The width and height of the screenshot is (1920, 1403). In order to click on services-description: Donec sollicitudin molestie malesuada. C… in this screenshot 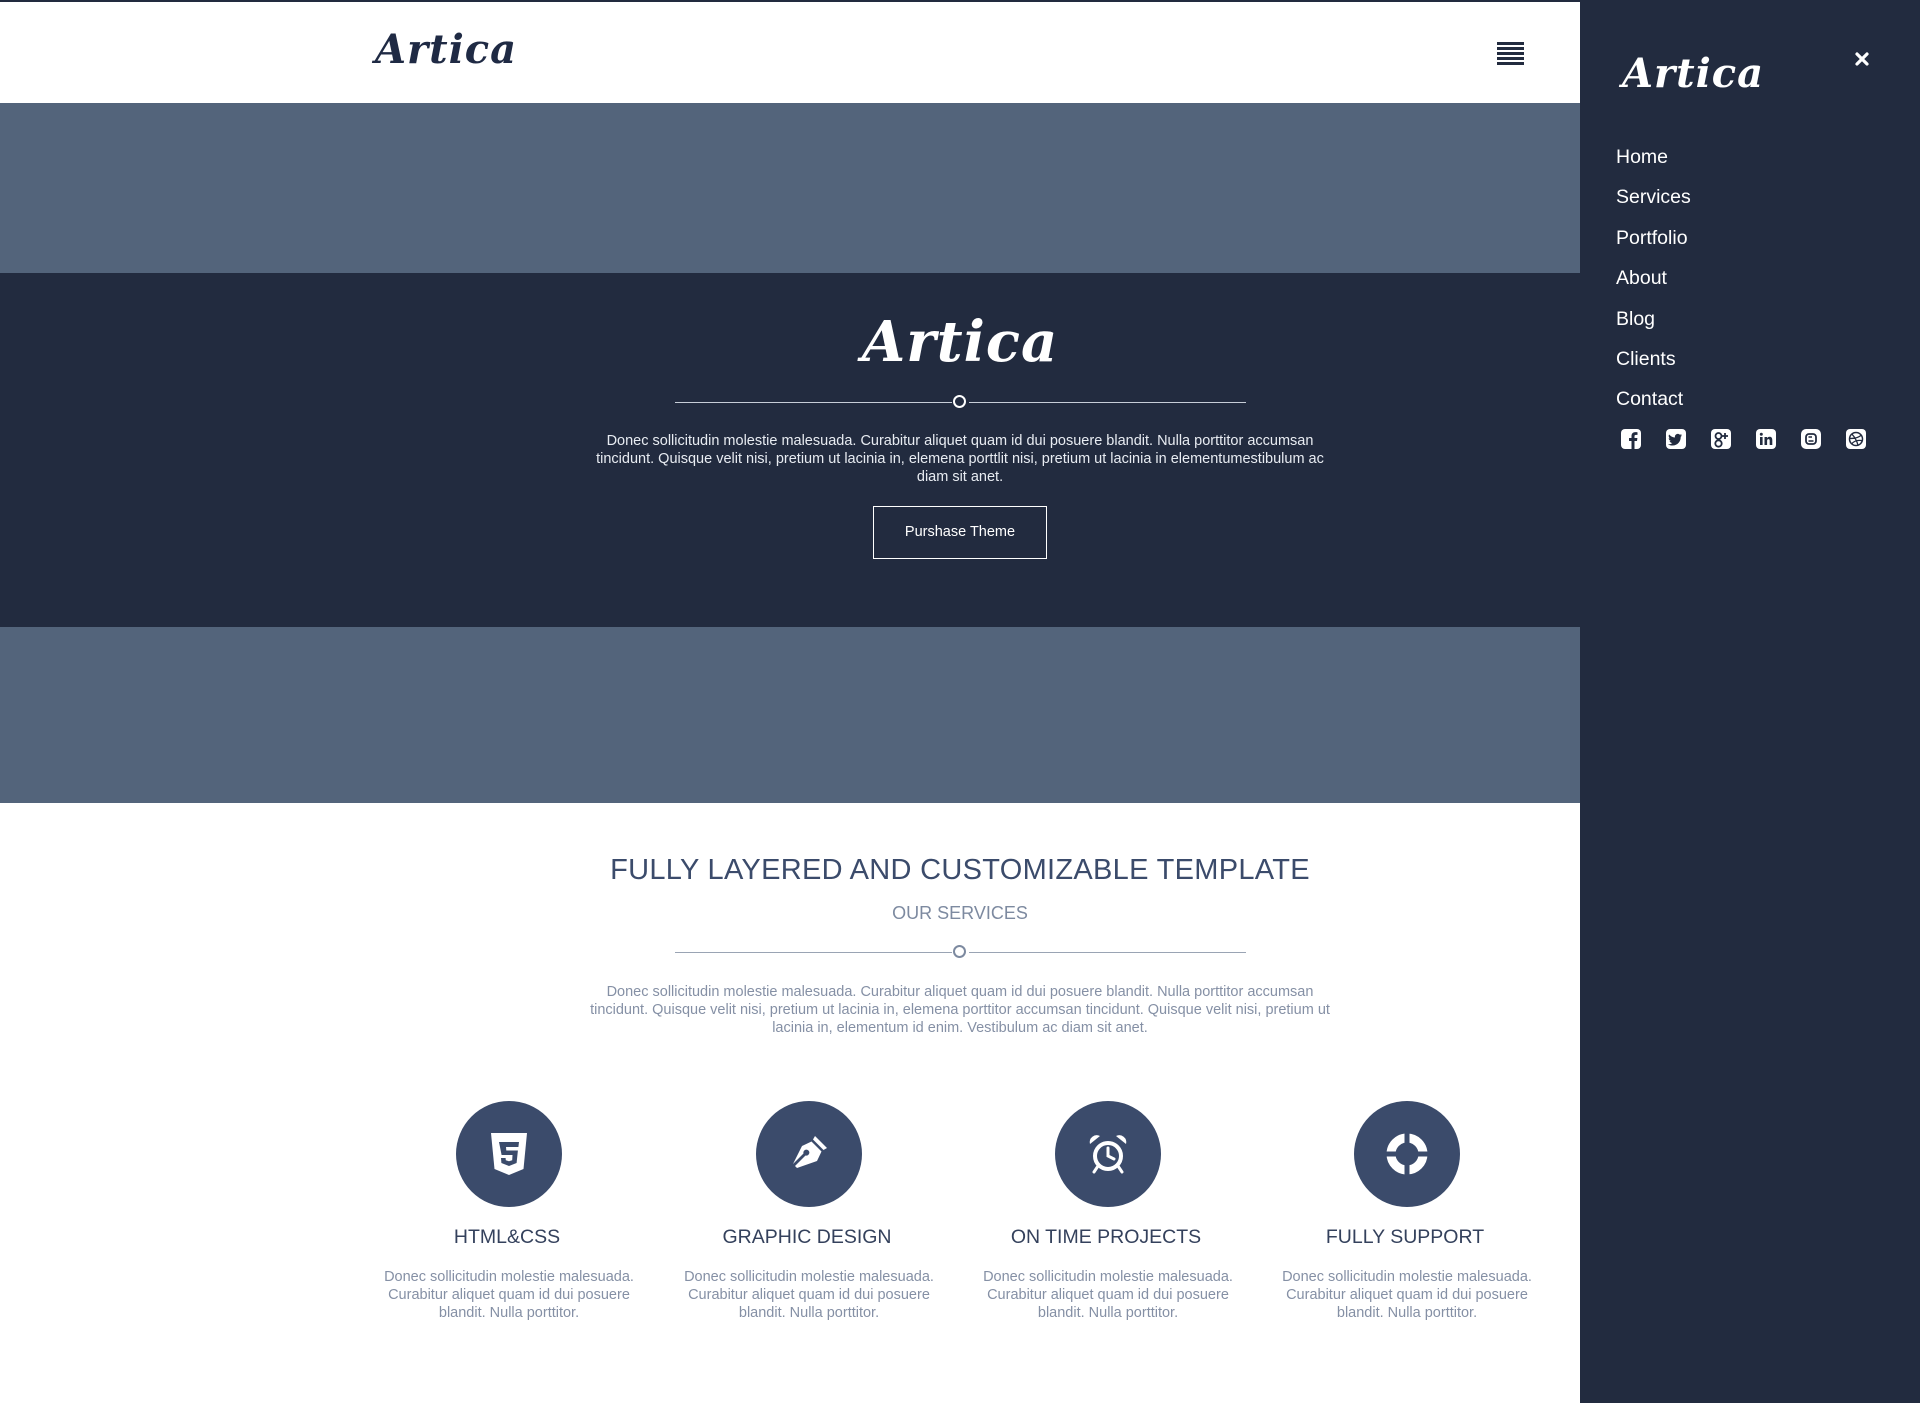, I will do `click(960, 1010)`.